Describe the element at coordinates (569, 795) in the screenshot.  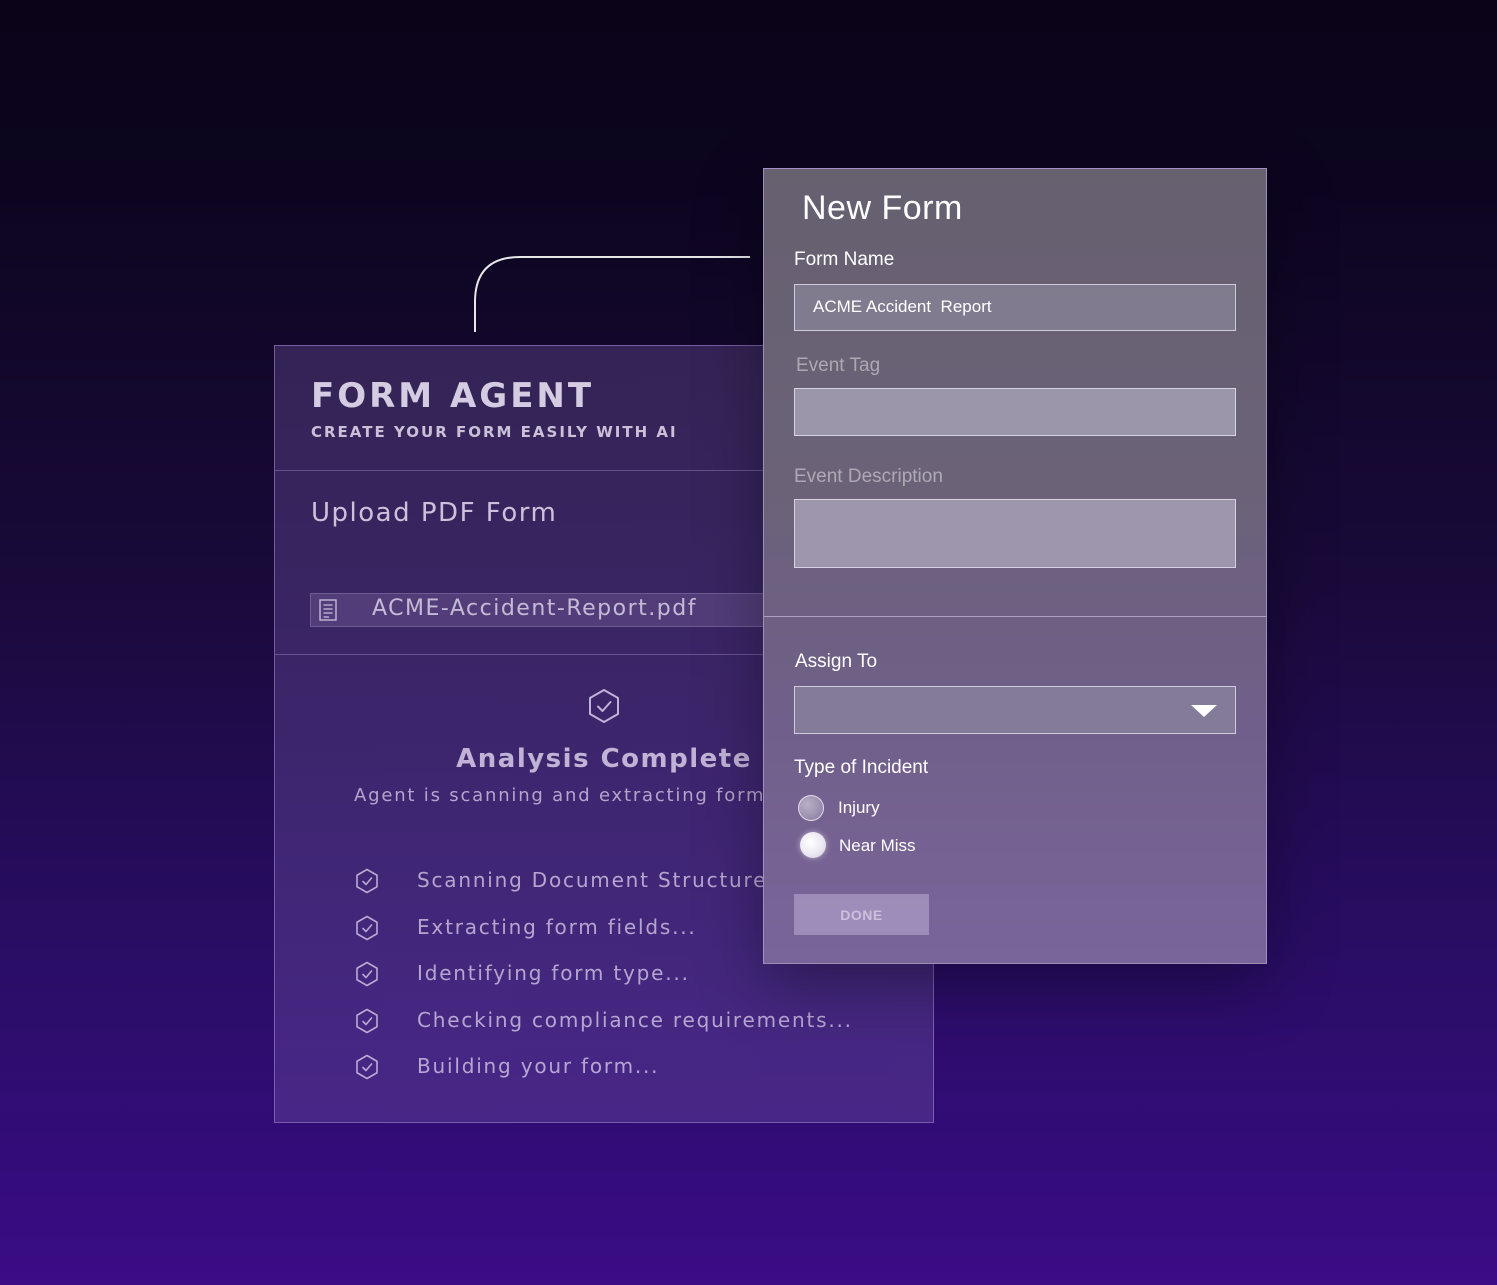
I see `analysis-subtitle: Agent is scanning and extracting form s` at that location.